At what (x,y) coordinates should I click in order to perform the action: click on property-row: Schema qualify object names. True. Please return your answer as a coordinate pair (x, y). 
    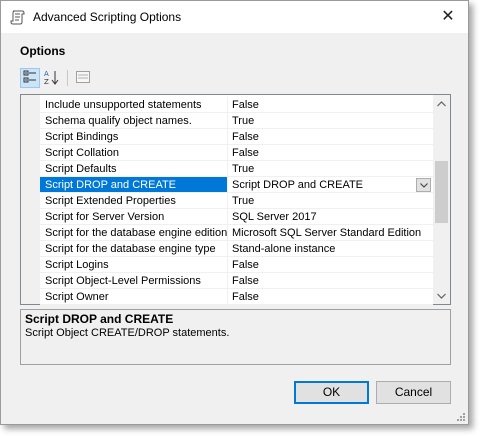
    Looking at the image, I should click on (227, 121).